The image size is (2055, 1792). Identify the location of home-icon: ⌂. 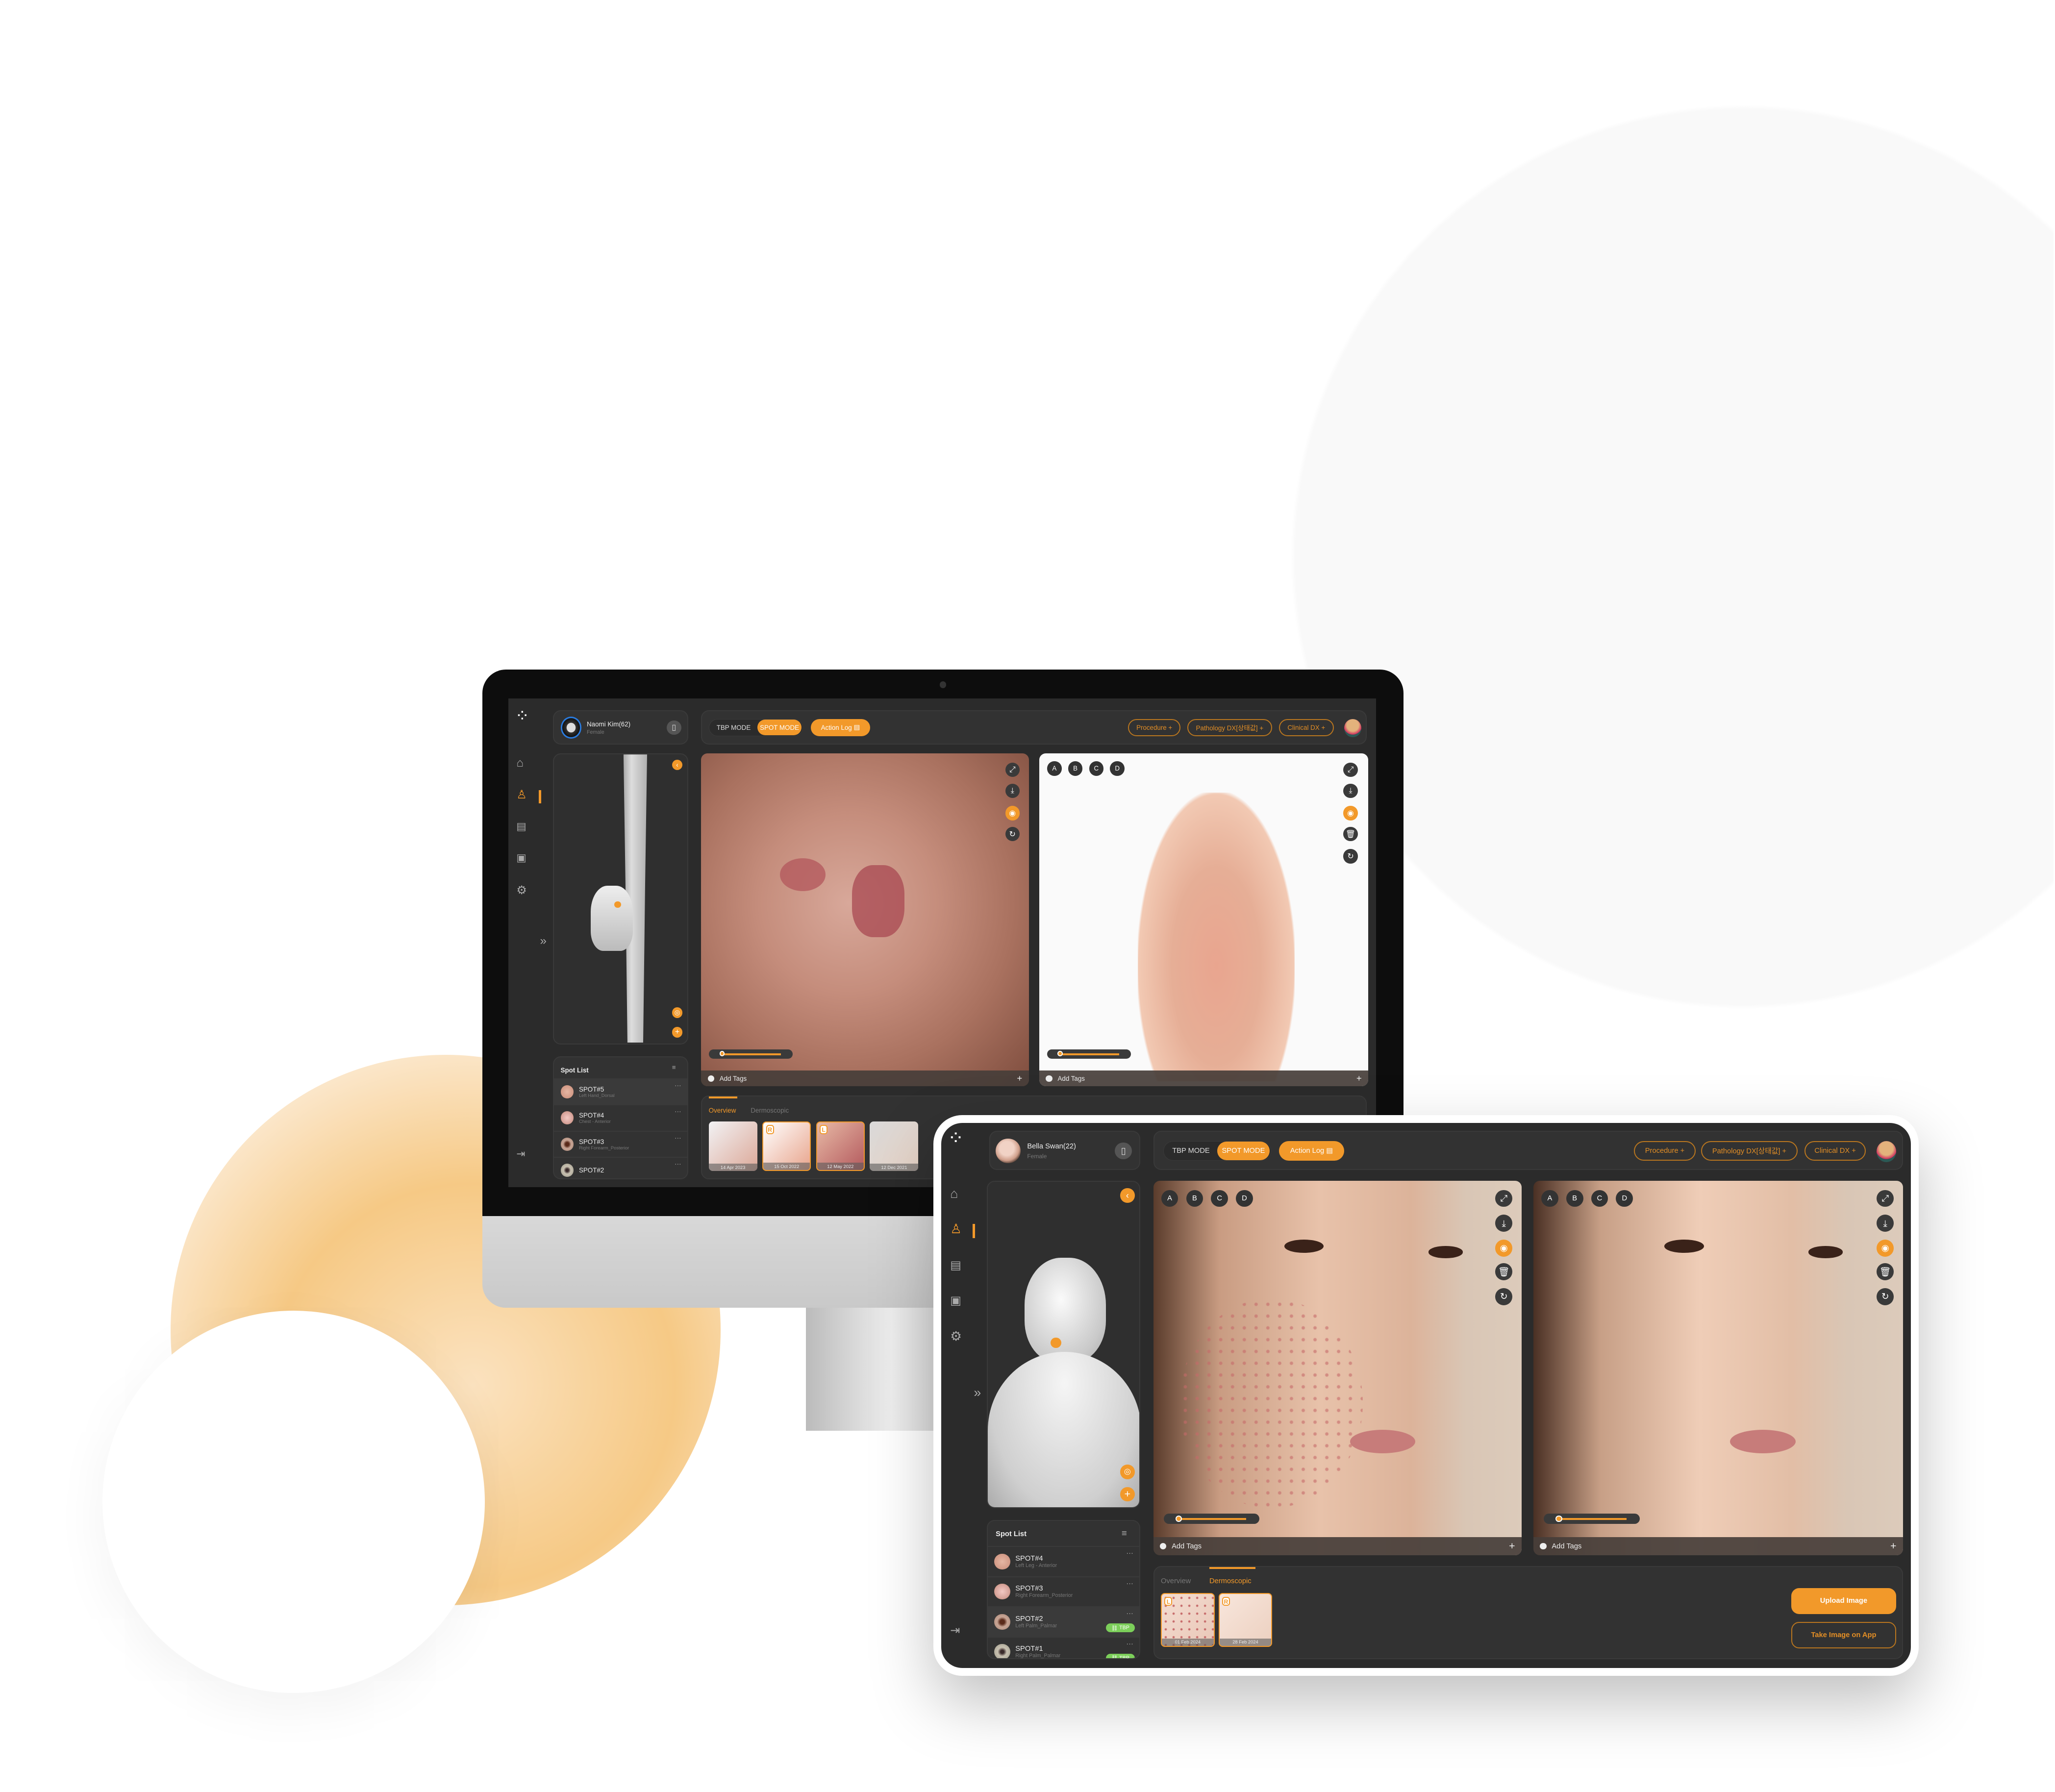
(954, 1193).